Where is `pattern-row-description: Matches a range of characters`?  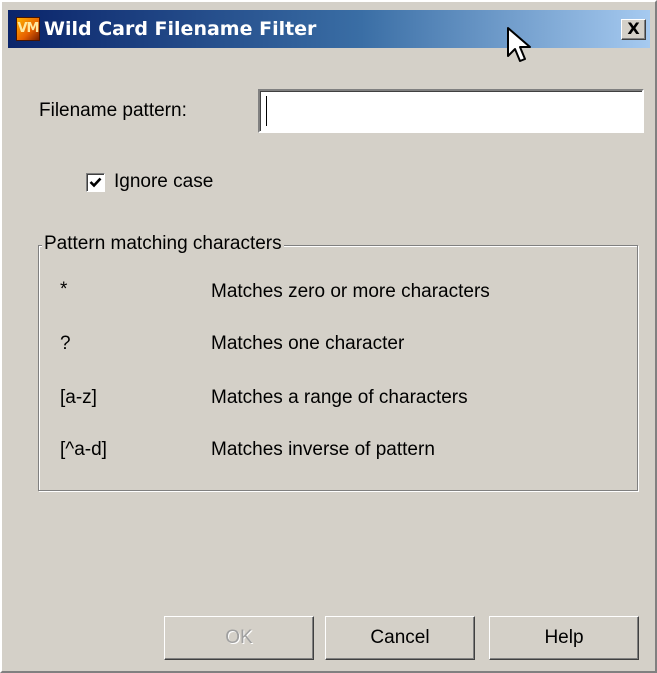
pattern-row-description: Matches a range of characters is located at coordinates (339, 397).